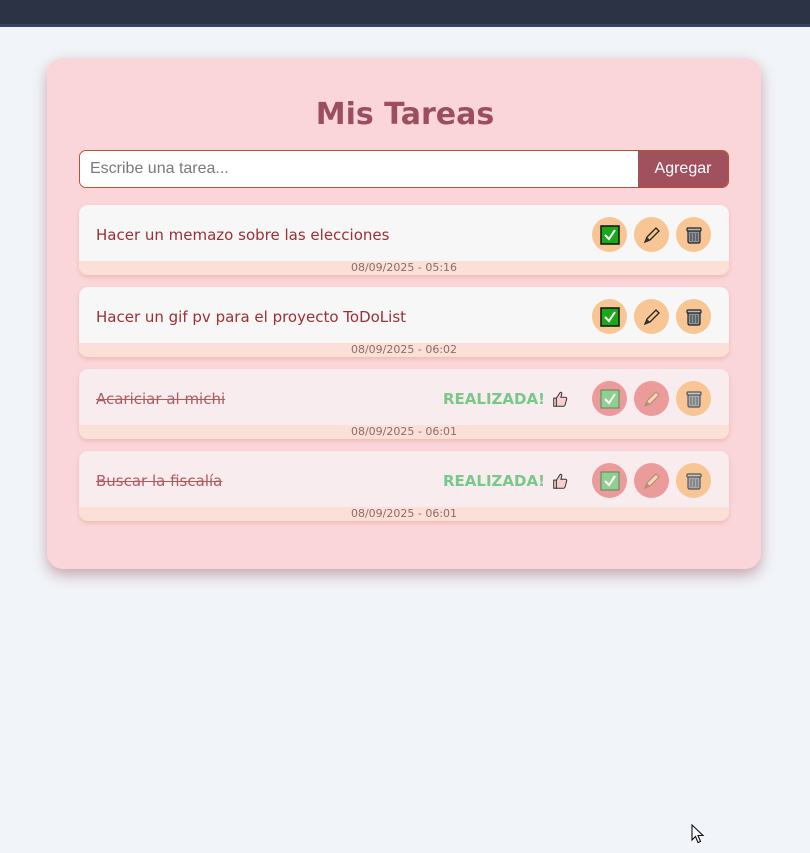 The height and width of the screenshot is (853, 810). Describe the element at coordinates (359, 169) in the screenshot. I see `task-input` at that location.